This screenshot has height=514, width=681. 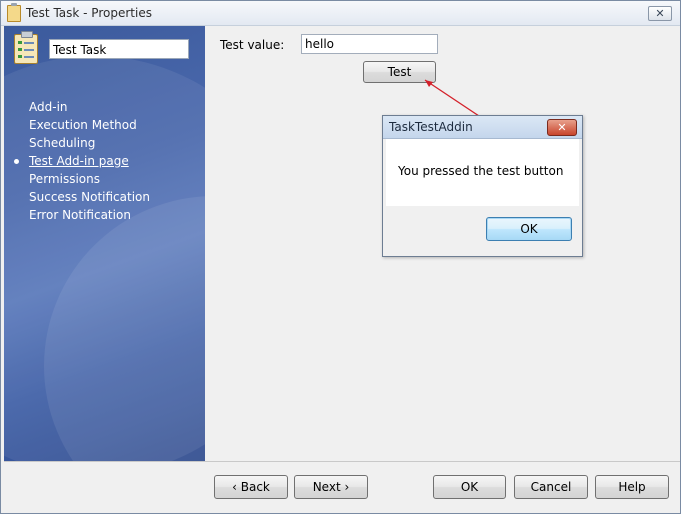 I want to click on task-clipboard-icon, so click(x=26, y=47).